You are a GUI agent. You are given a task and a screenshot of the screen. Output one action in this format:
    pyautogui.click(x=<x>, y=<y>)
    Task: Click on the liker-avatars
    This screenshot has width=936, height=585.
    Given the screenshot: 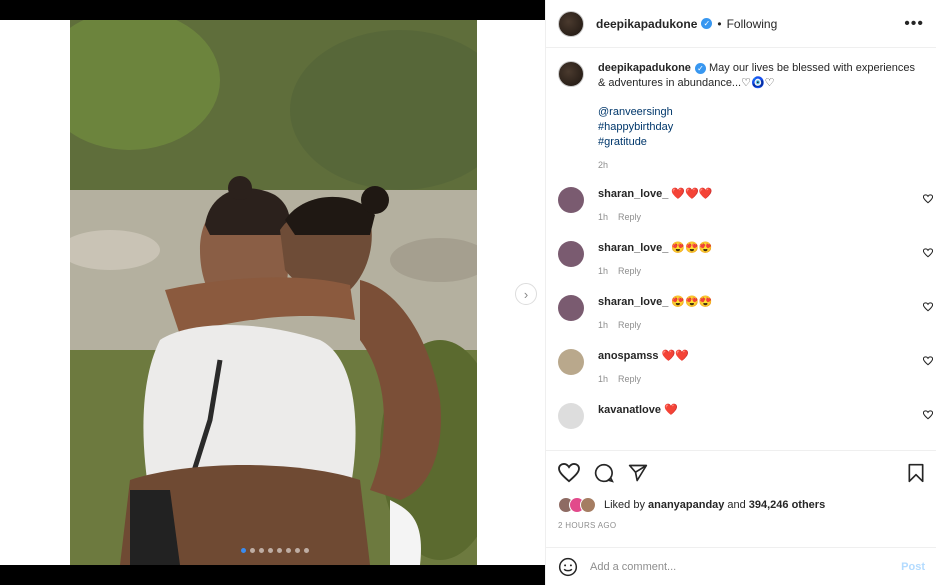 What is the action you would take?
    pyautogui.click(x=579, y=505)
    